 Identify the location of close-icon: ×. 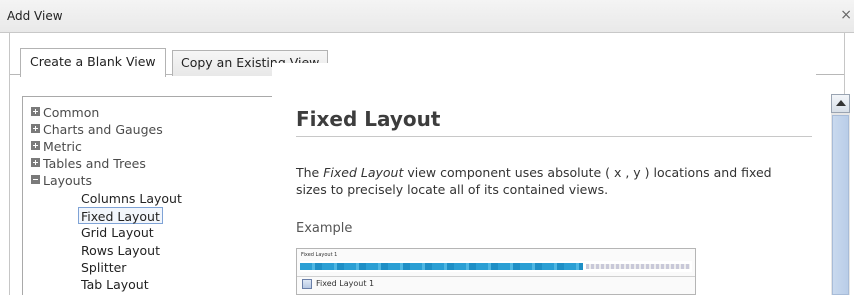
(846, 15).